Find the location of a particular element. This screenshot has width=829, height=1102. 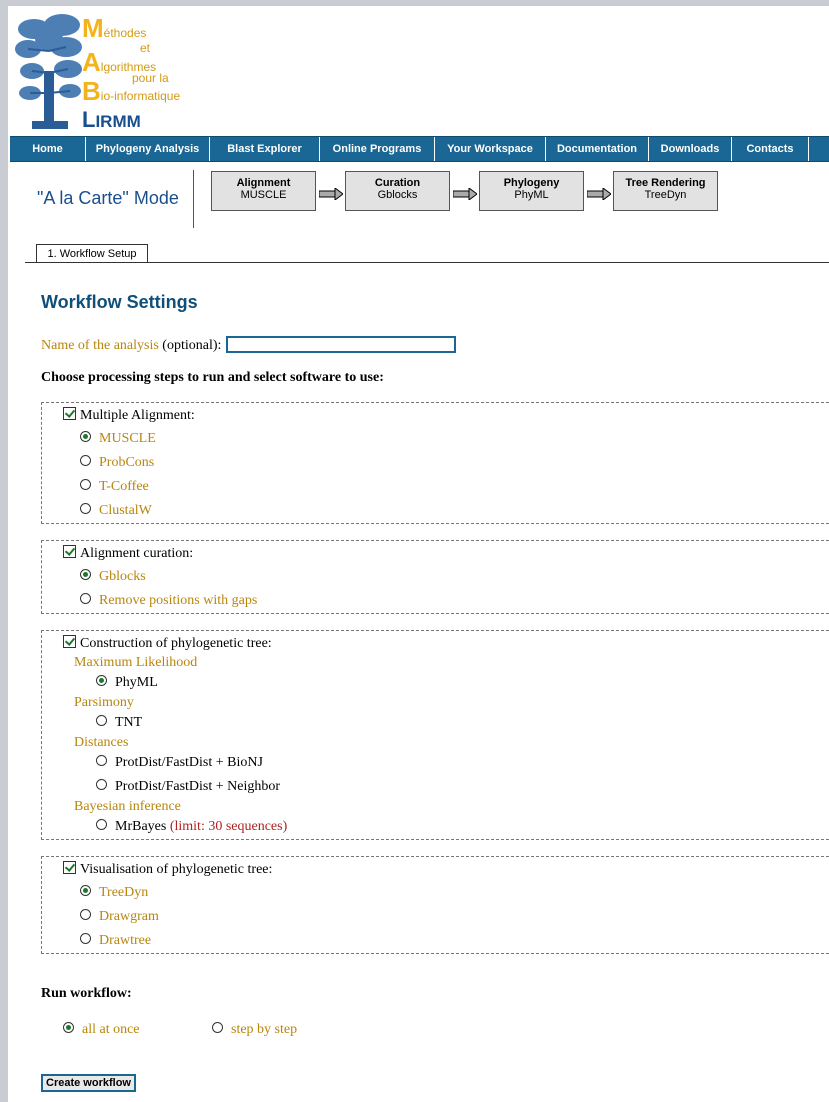

radio-tcoffee is located at coordinates (85, 484).